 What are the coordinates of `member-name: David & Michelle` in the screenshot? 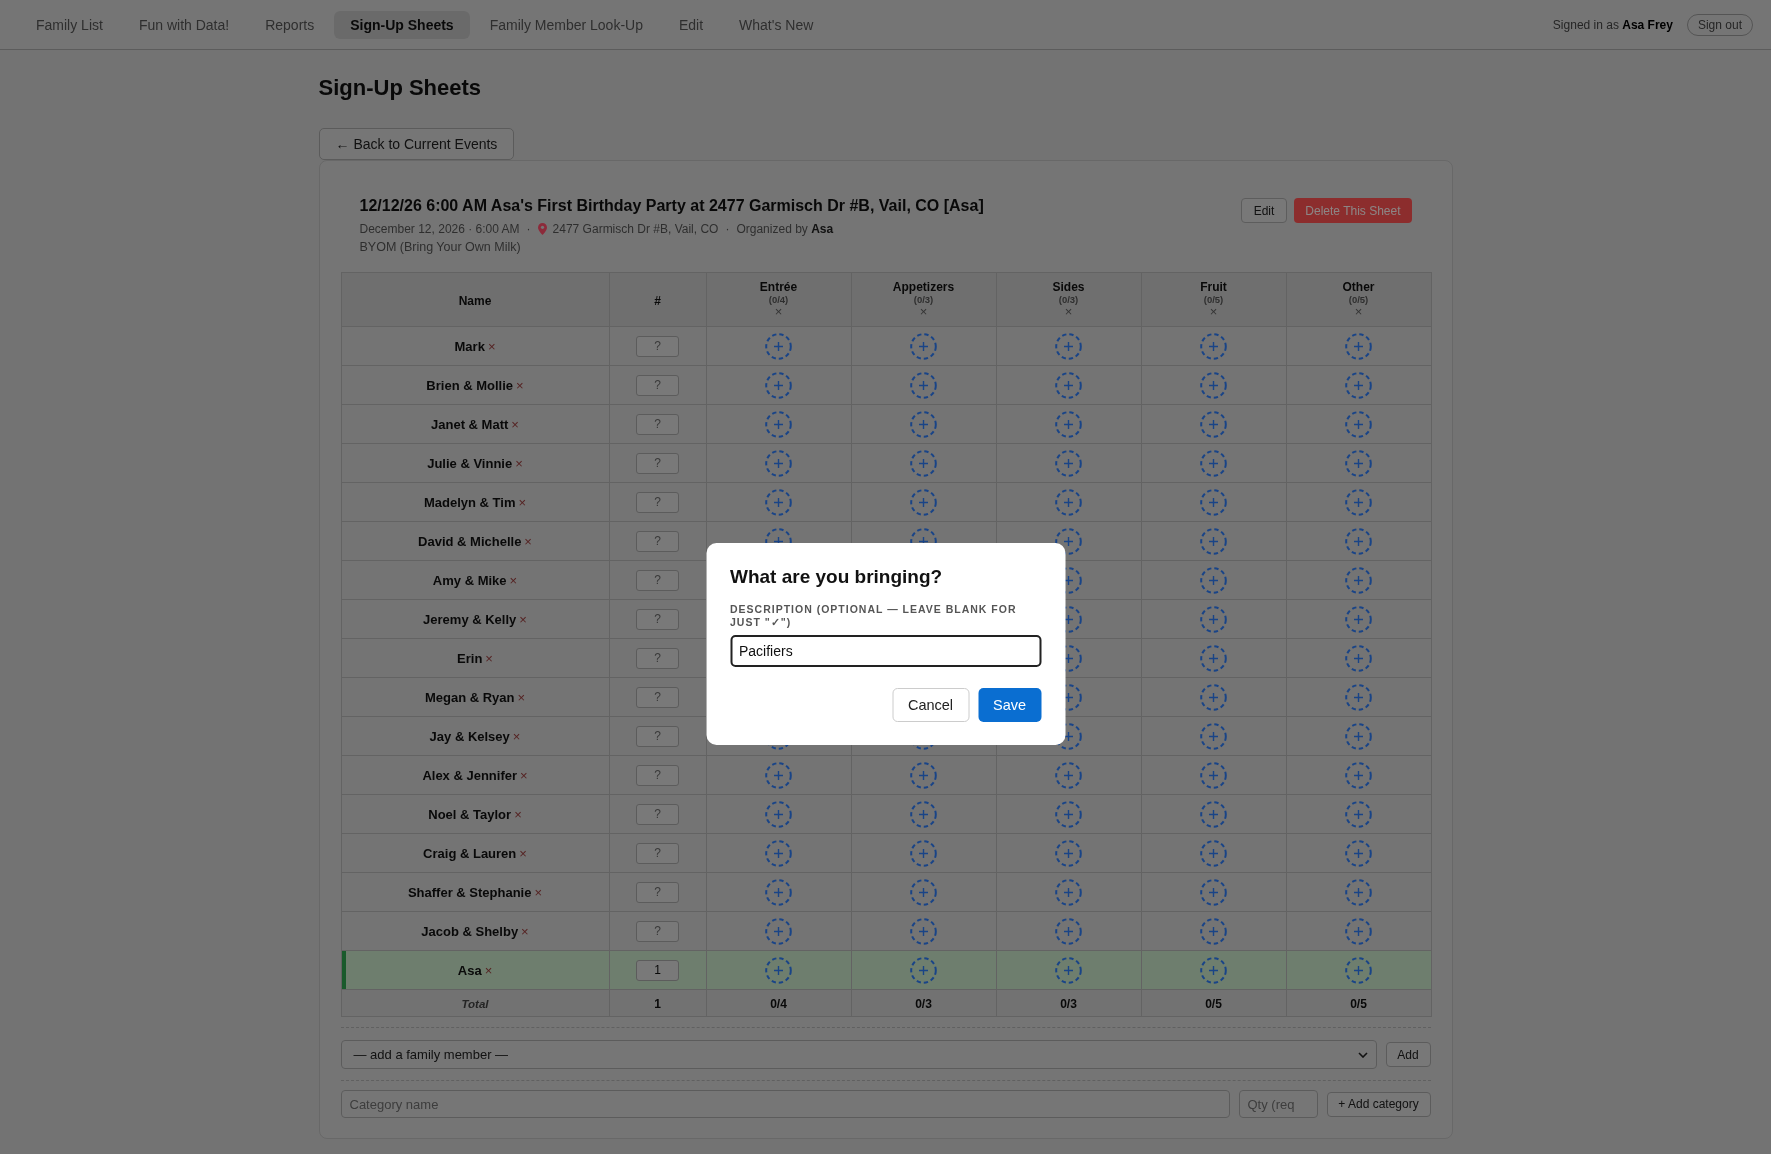 It's located at (470, 541).